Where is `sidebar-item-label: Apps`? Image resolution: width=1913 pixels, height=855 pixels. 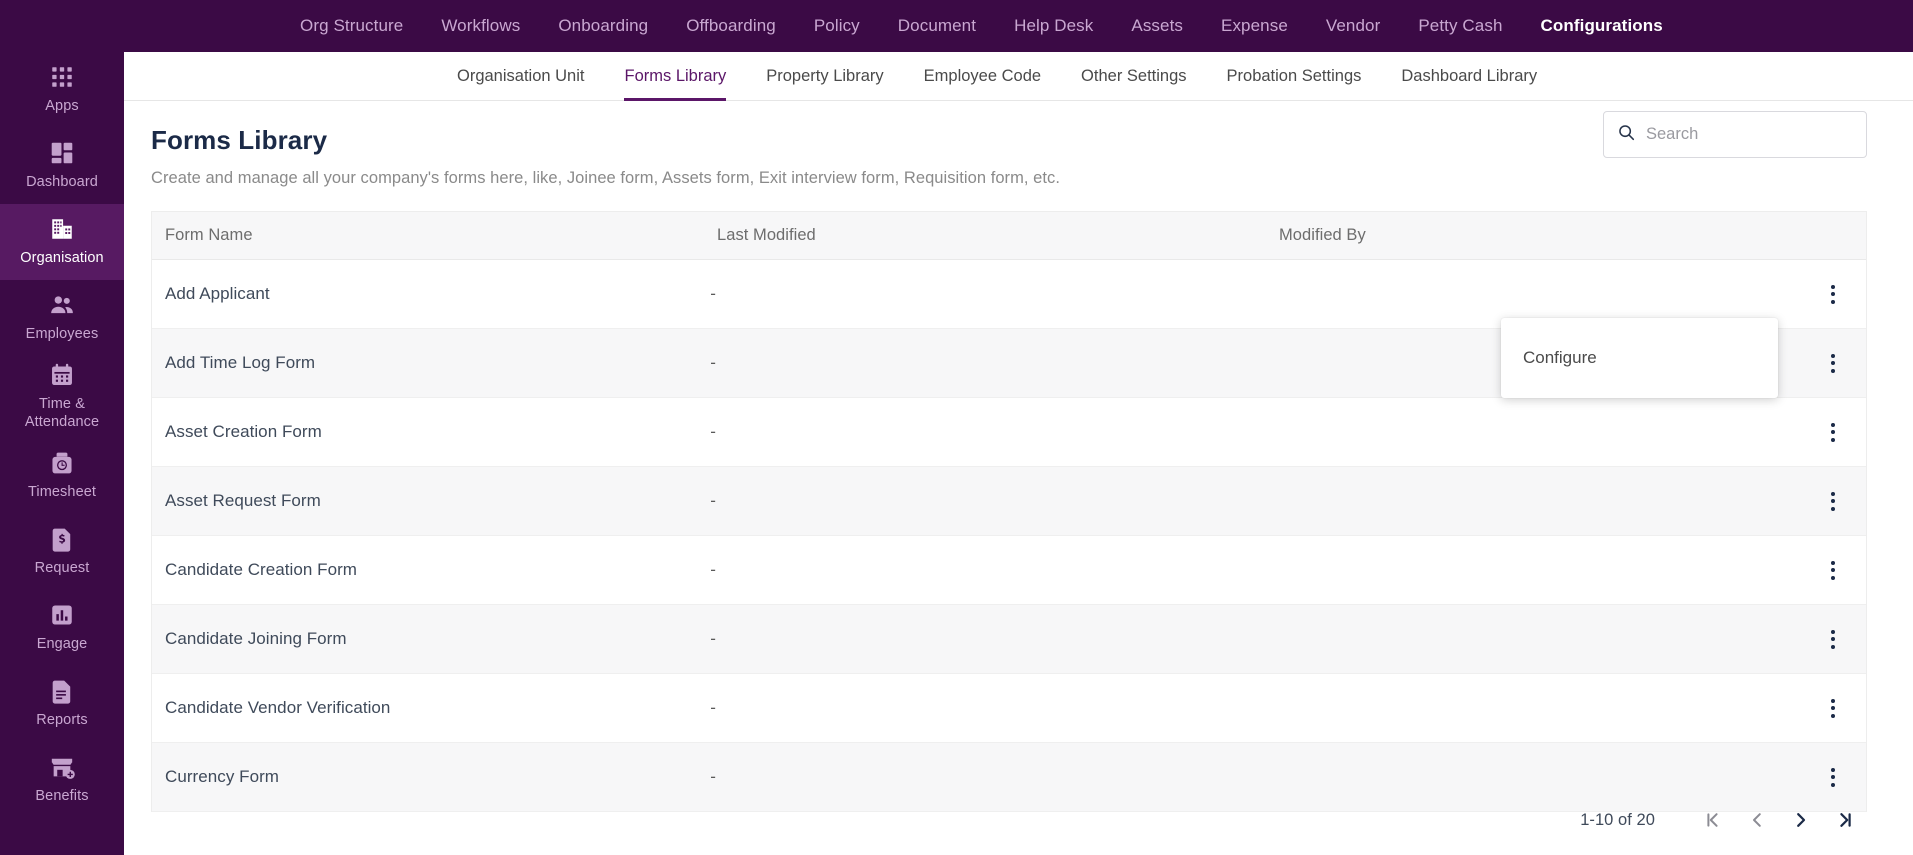 sidebar-item-label: Apps is located at coordinates (62, 106).